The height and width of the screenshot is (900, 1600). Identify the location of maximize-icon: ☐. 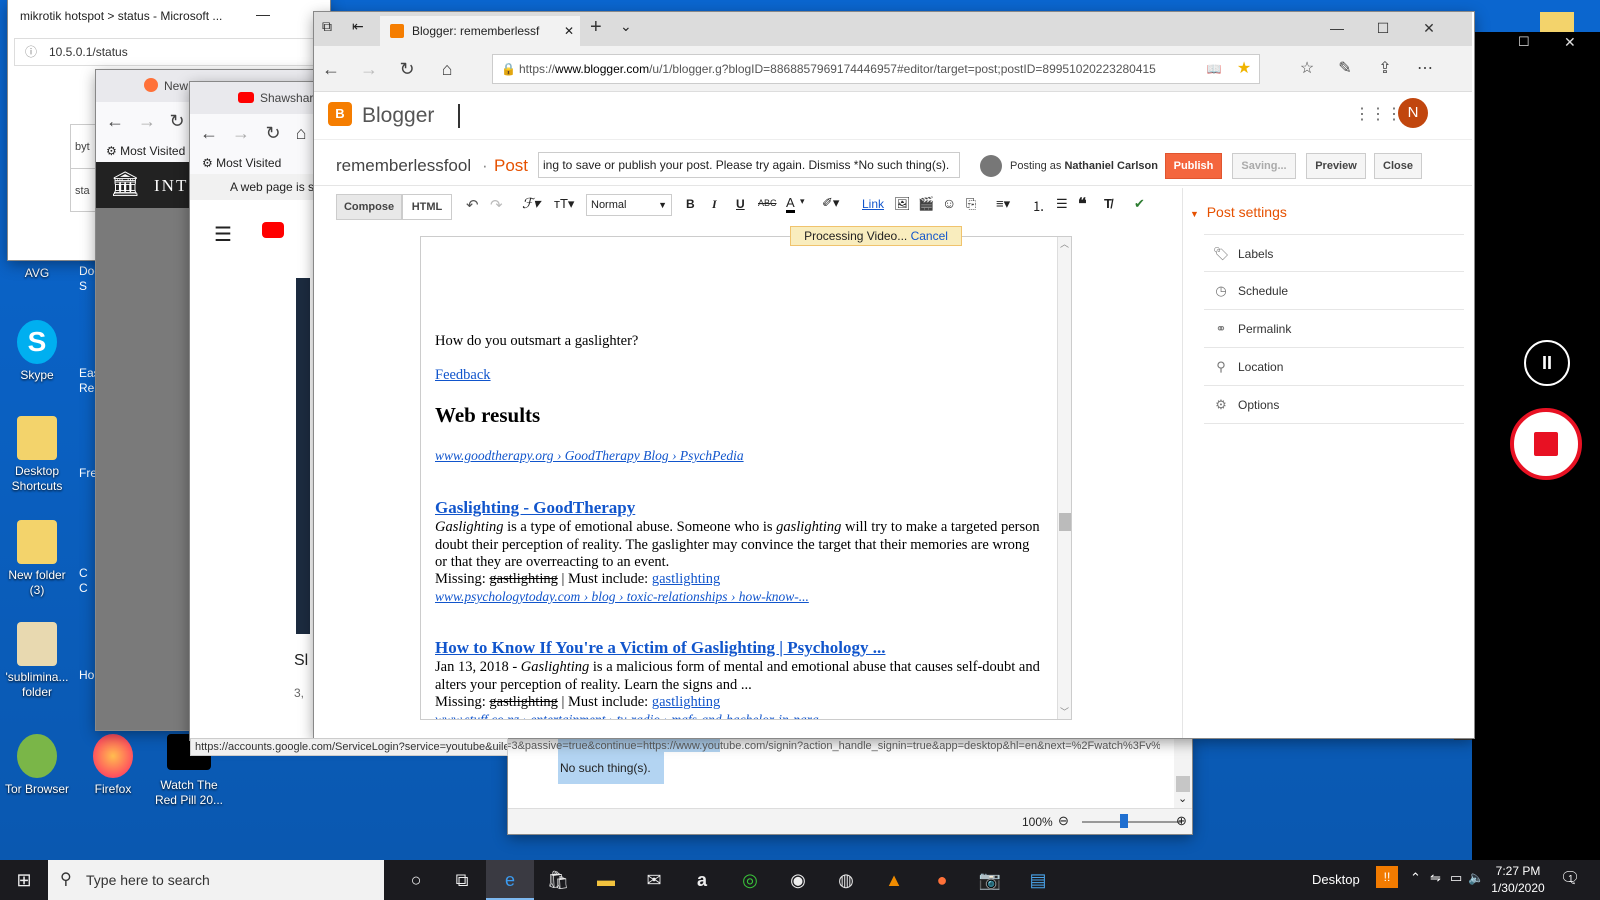
(1383, 28).